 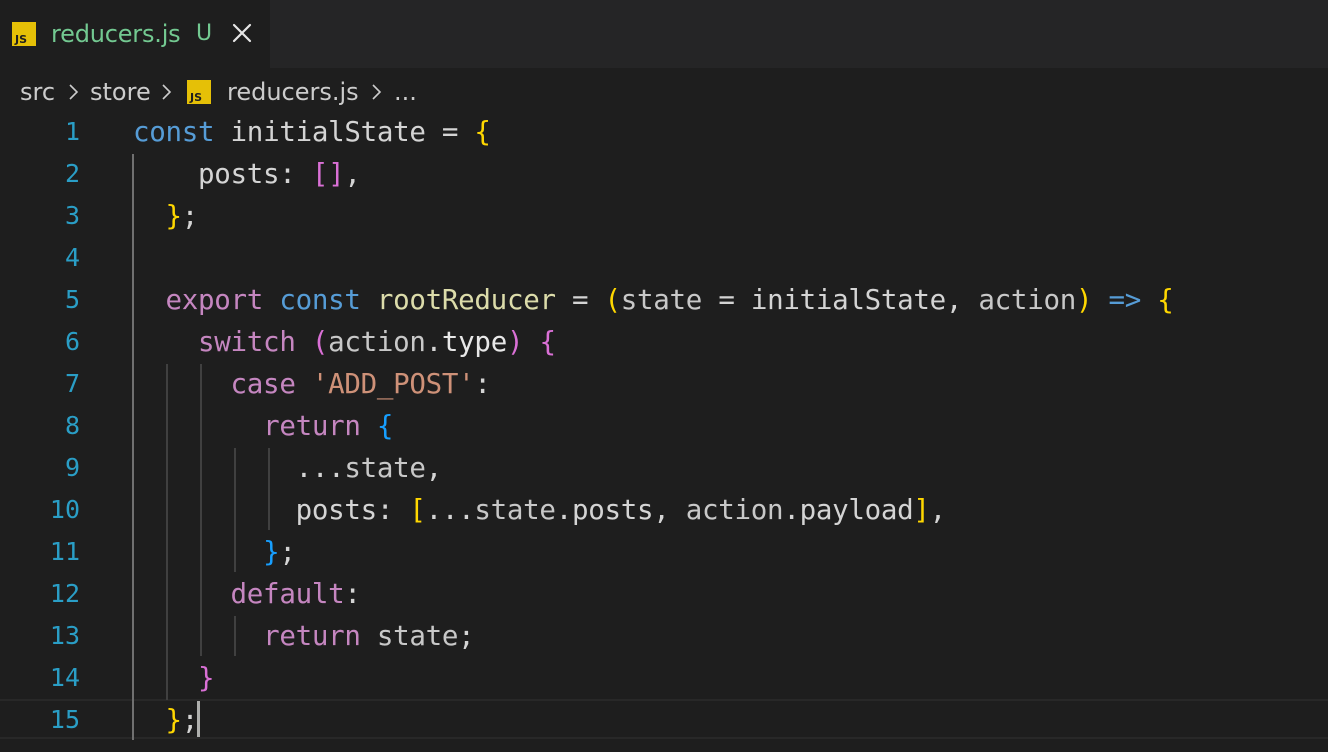 I want to click on code-token: 'ADD_POST', so click(x=393, y=384).